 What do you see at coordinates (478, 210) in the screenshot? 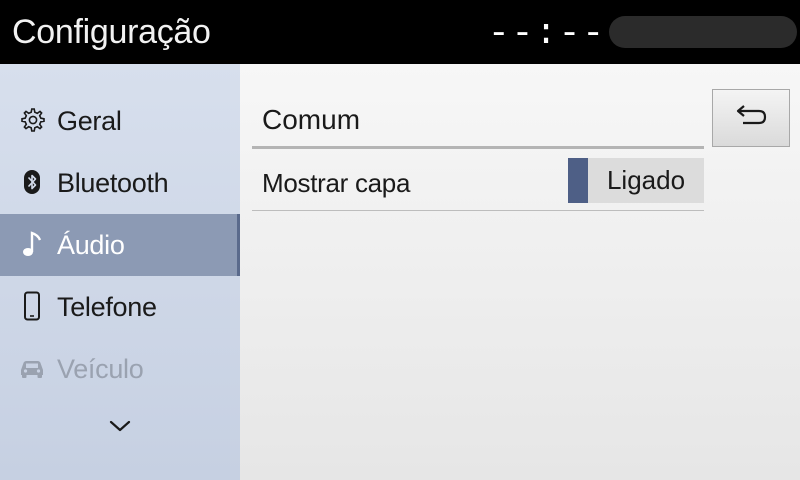
I see `row-divider` at bounding box center [478, 210].